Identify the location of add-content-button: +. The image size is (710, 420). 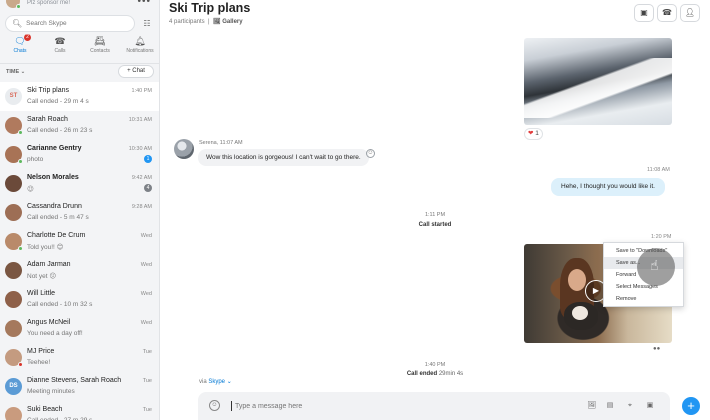
(691, 406).